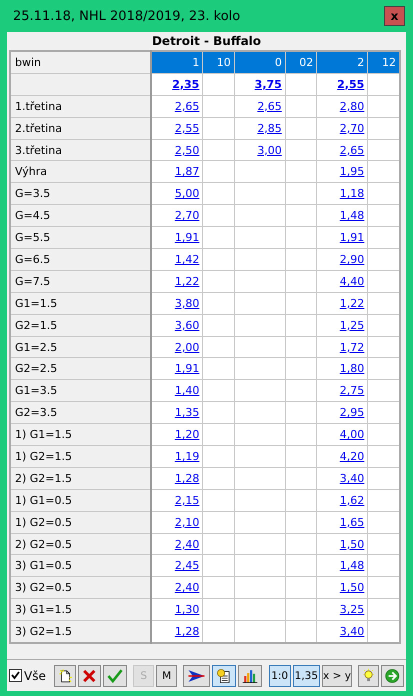 The image size is (413, 696). I want to click on row-label: G=3.5, so click(80, 193).